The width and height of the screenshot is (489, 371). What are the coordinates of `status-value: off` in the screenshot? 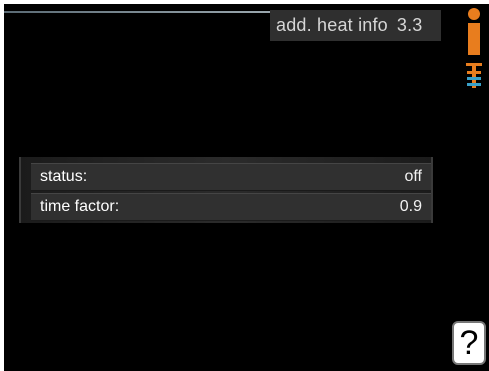 It's located at (413, 176).